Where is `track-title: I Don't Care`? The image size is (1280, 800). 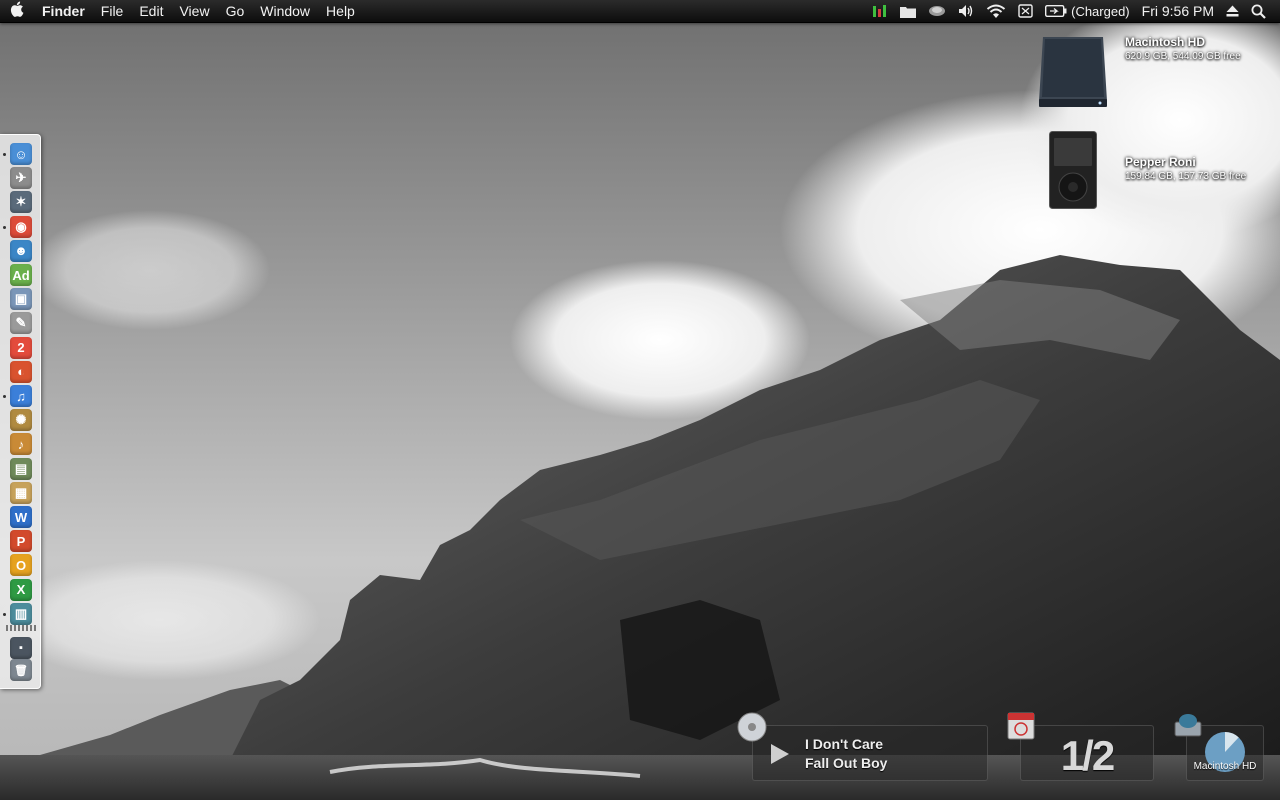
track-title: I Don't Care is located at coordinates (844, 744).